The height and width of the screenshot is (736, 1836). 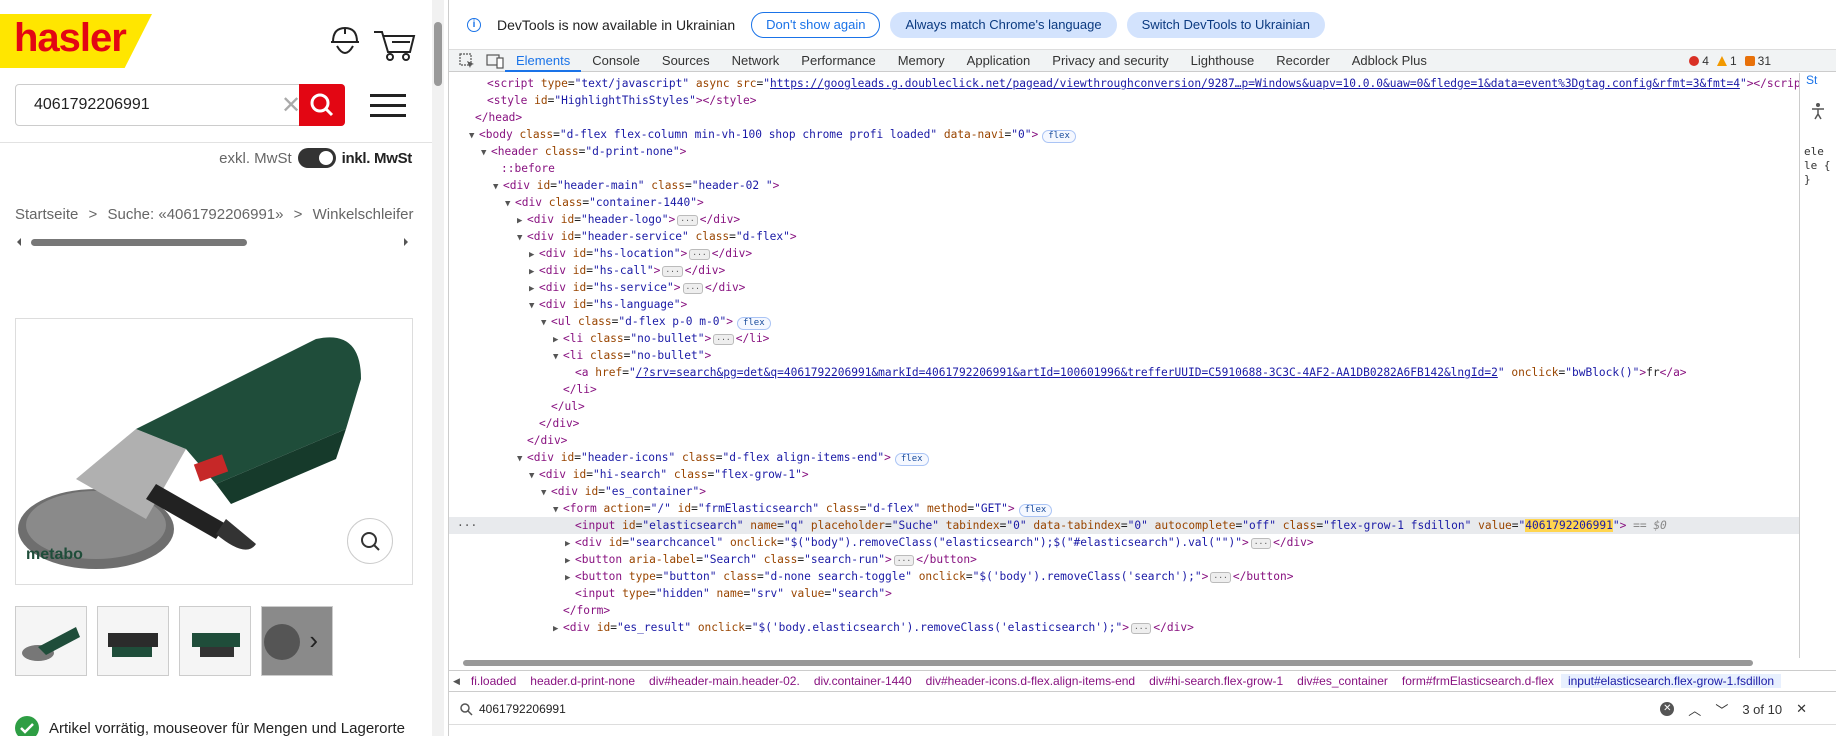 What do you see at coordinates (370, 541) in the screenshot?
I see `zoom-button` at bounding box center [370, 541].